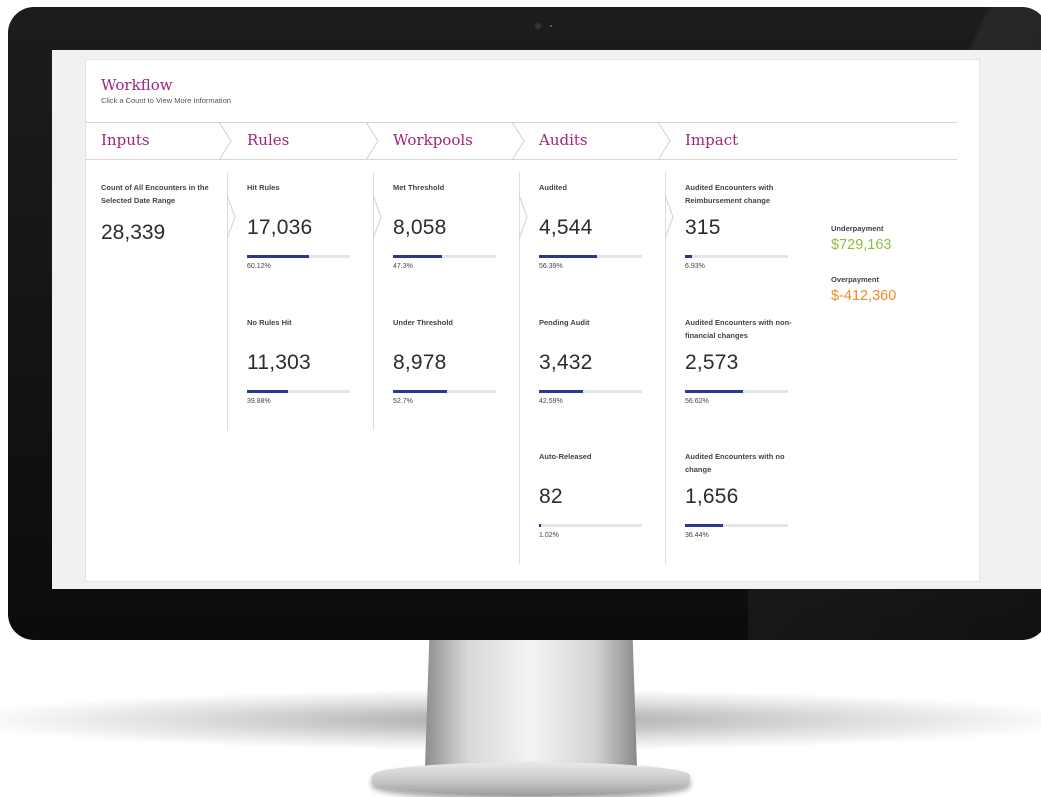 Image resolution: width=1041 pixels, height=797 pixels. Describe the element at coordinates (125, 141) in the screenshot. I see `step-inputs: Inputs` at that location.